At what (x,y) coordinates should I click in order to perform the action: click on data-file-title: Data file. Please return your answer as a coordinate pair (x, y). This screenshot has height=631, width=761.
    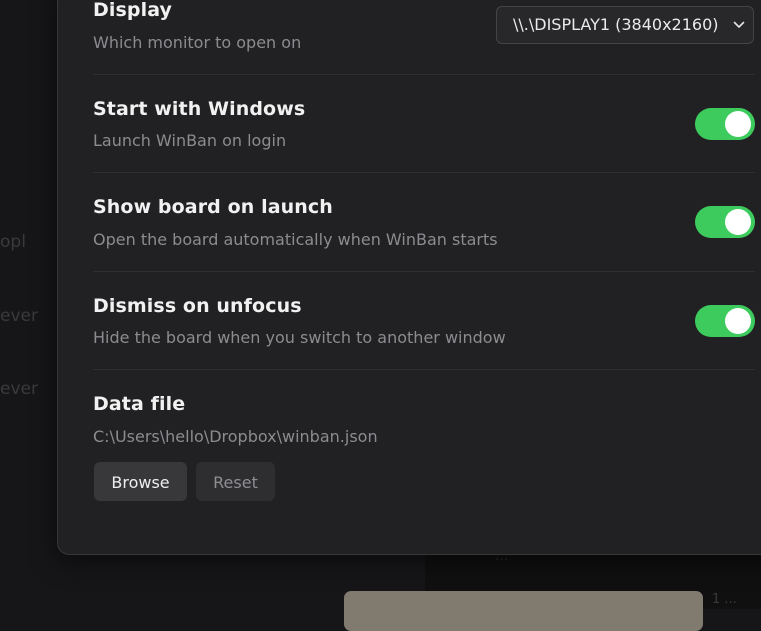
    Looking at the image, I should click on (139, 404).